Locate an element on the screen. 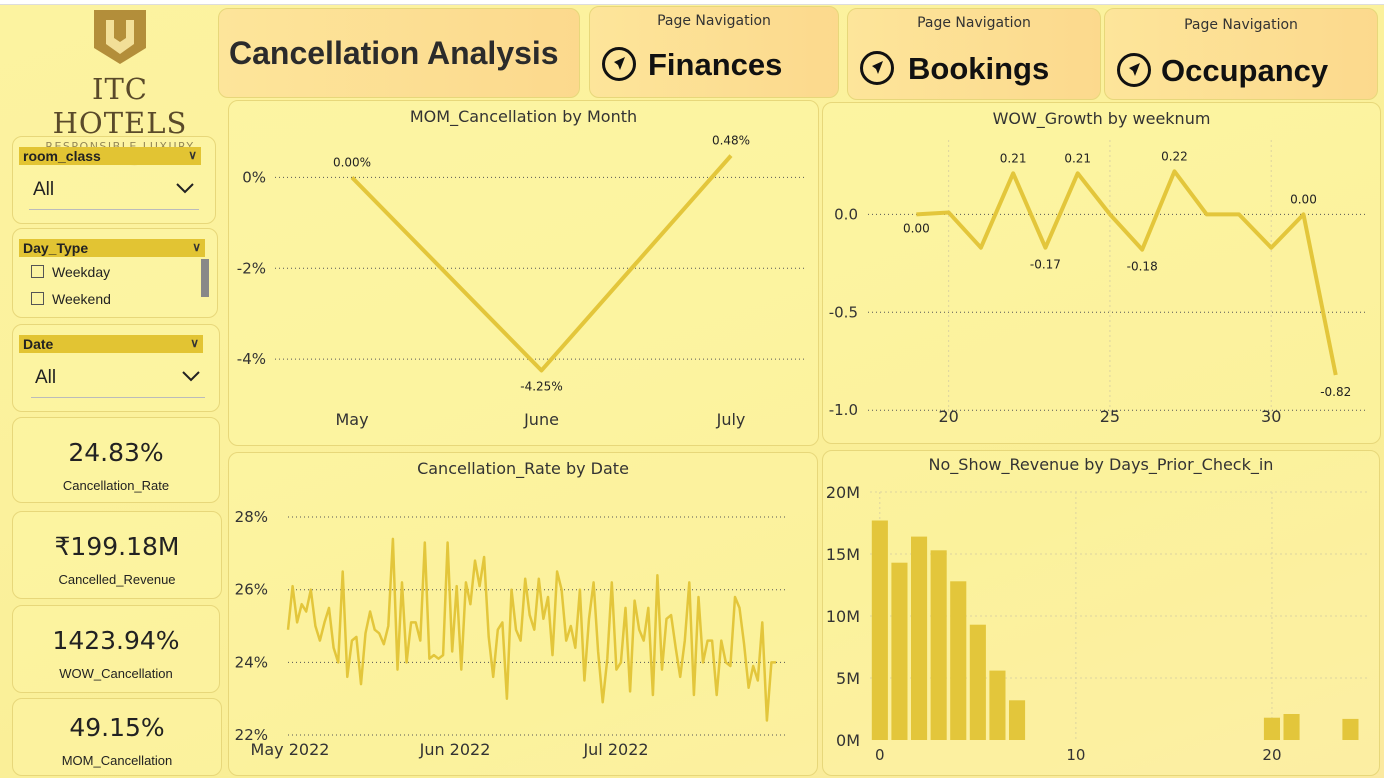 The height and width of the screenshot is (778, 1384). day-type-slicer: Day_Type ∨ Weekday Weekend is located at coordinates (115, 273).